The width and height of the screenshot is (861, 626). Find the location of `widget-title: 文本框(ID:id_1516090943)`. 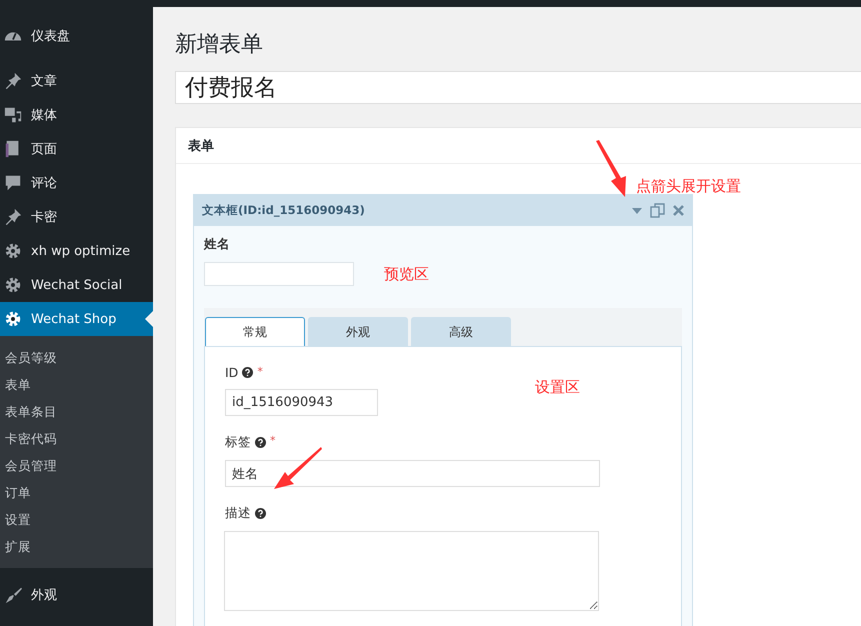

widget-title: 文本框(ID:id_1516090943) is located at coordinates (284, 210).